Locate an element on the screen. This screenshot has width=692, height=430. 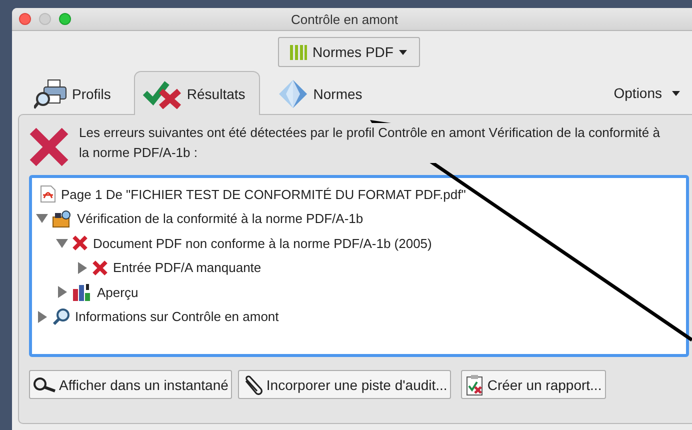
bars-icon is located at coordinates (297, 52).